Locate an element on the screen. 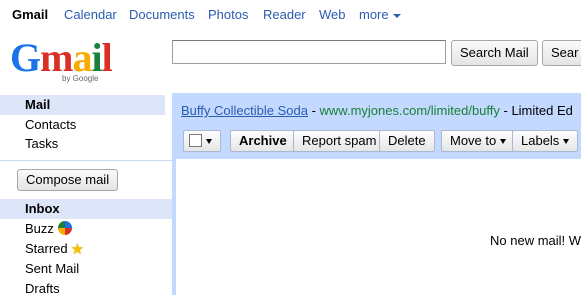  labels-button: Labels is located at coordinates (545, 141).